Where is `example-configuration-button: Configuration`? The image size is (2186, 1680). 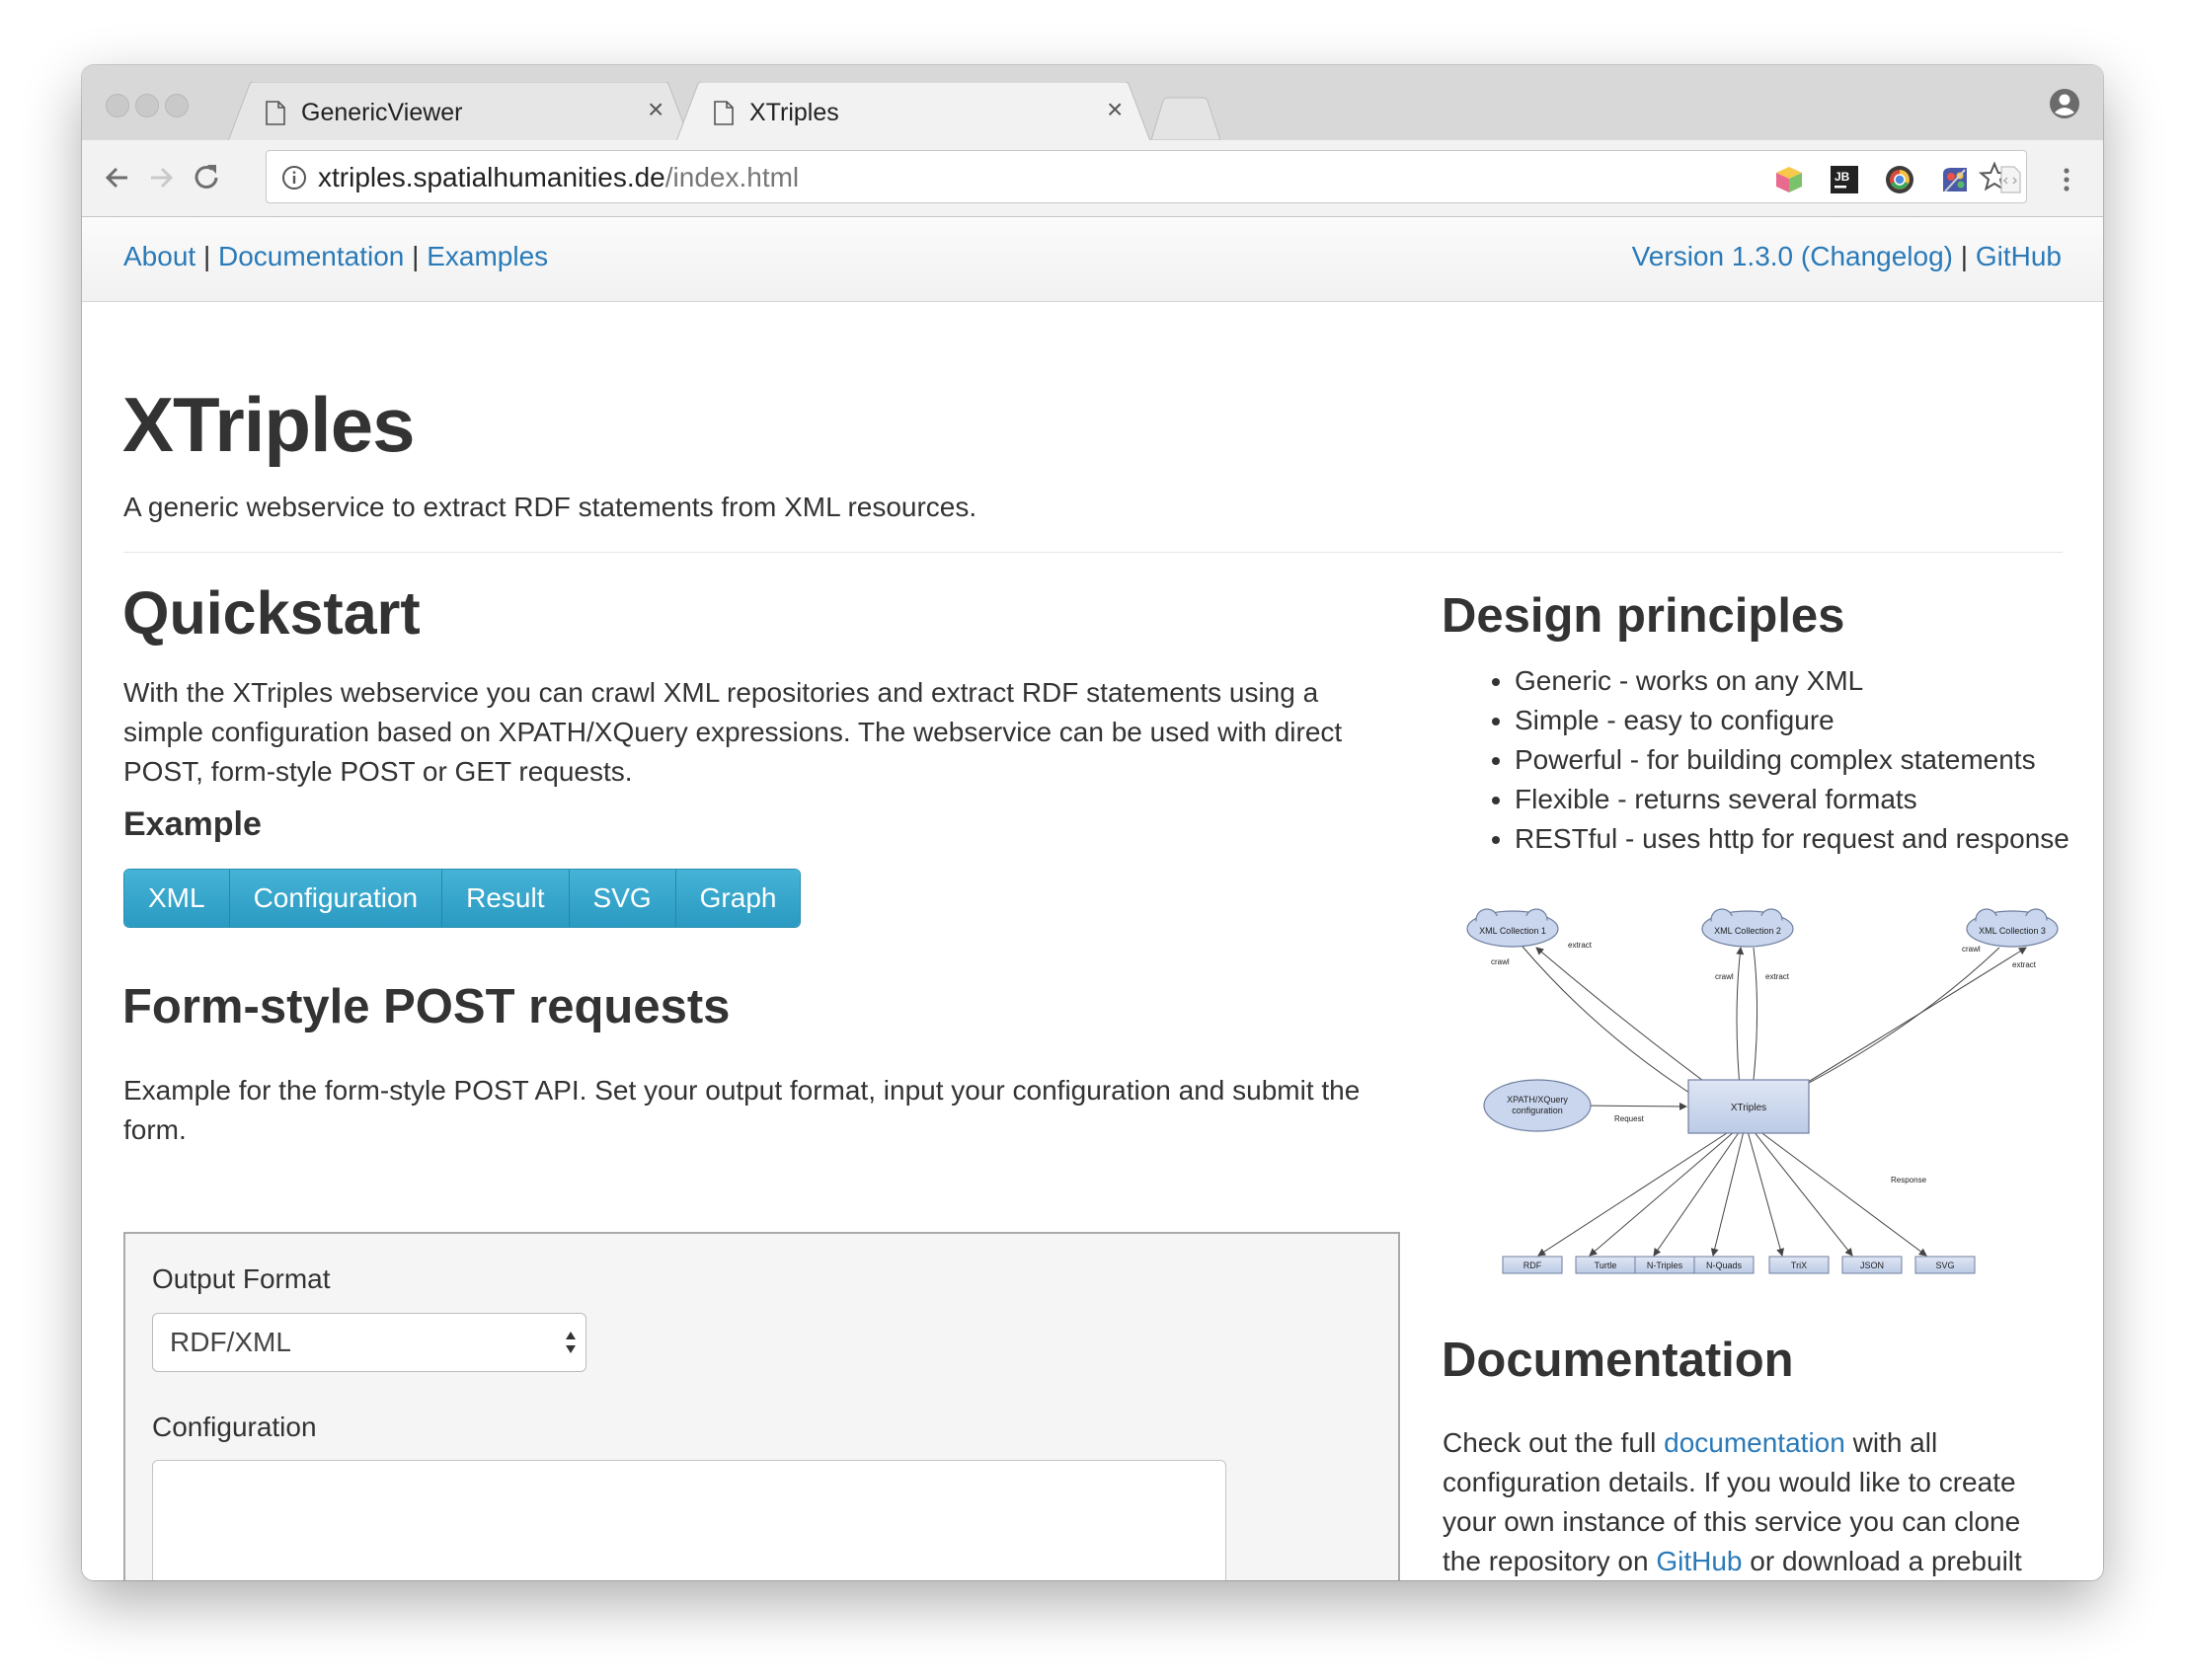
example-configuration-button: Configuration is located at coordinates (336, 898).